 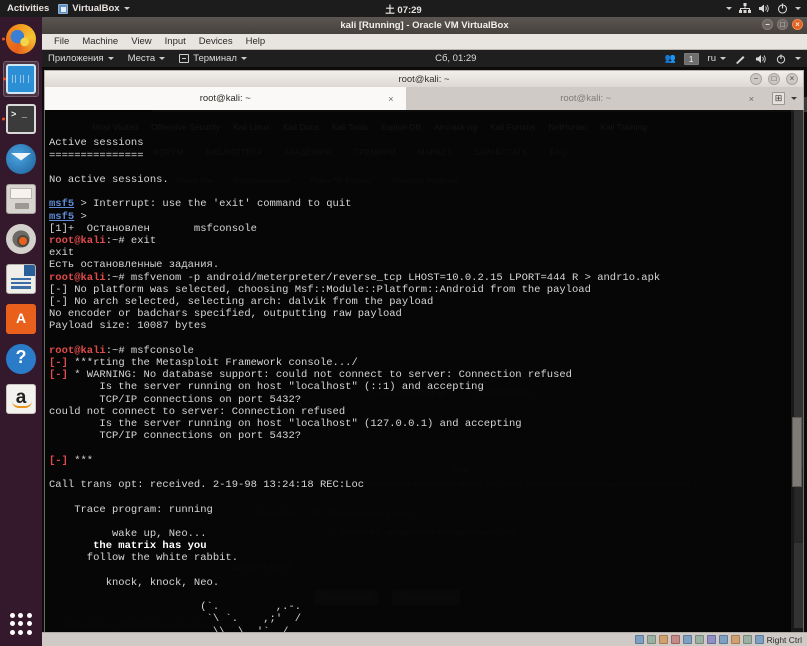 What do you see at coordinates (100, 41) in the screenshot?
I see `menu-machine: Machine` at bounding box center [100, 41].